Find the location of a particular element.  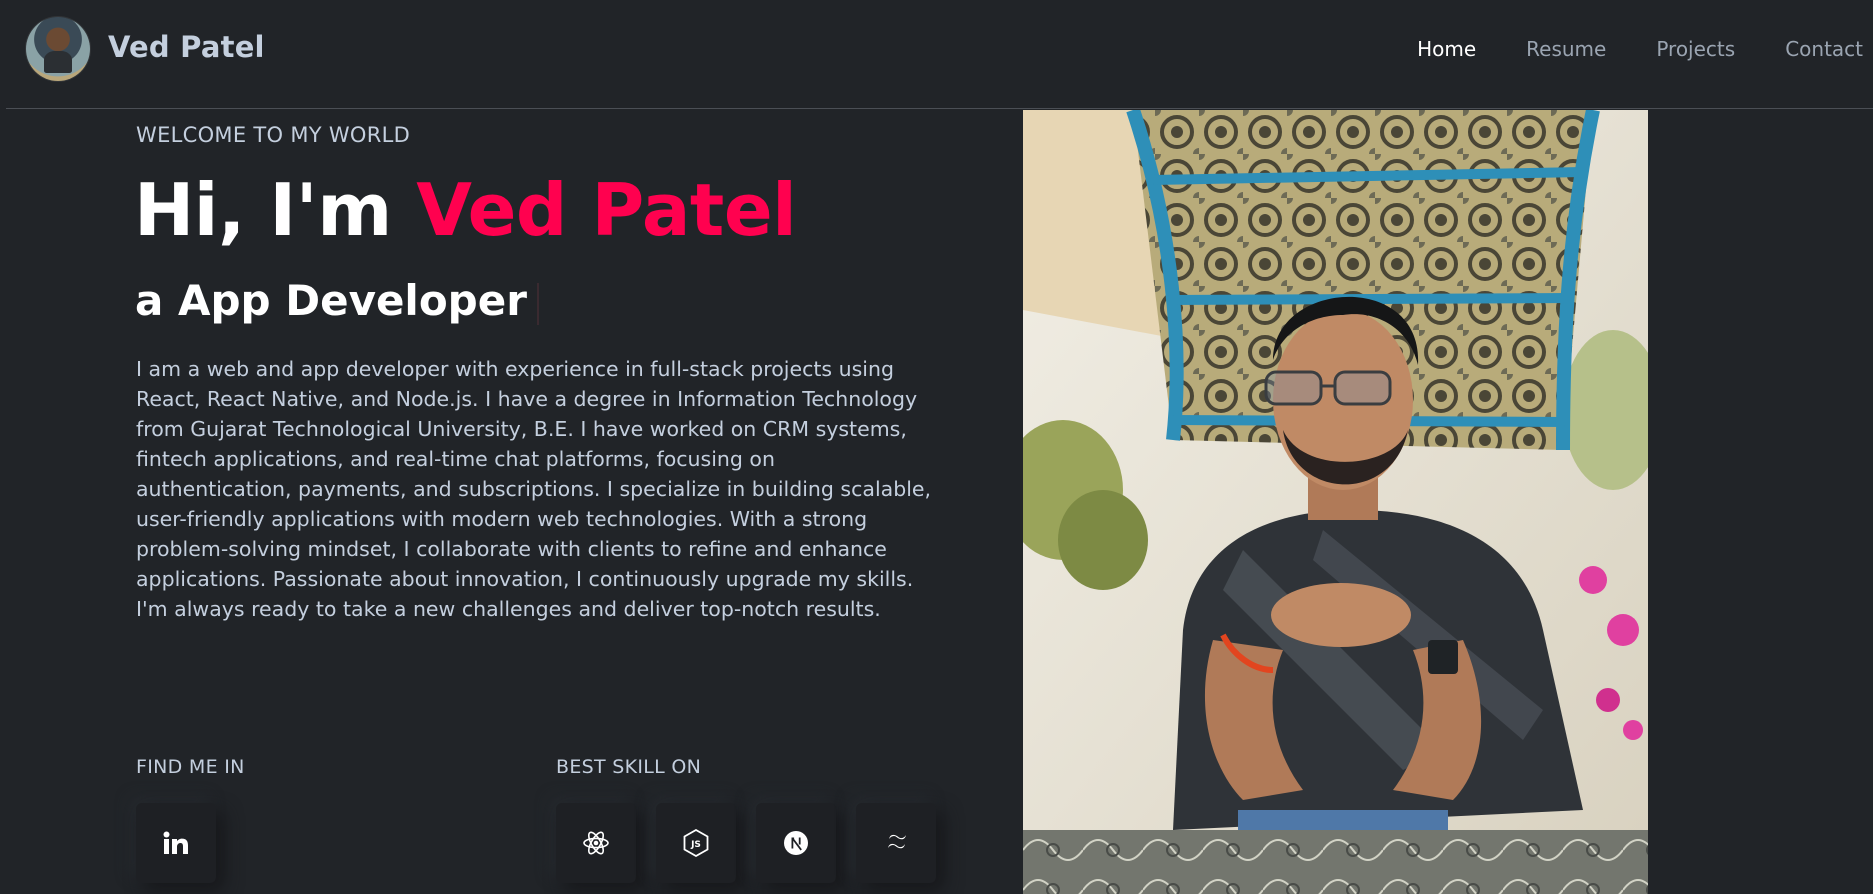

linkedin-icon is located at coordinates (175, 842).